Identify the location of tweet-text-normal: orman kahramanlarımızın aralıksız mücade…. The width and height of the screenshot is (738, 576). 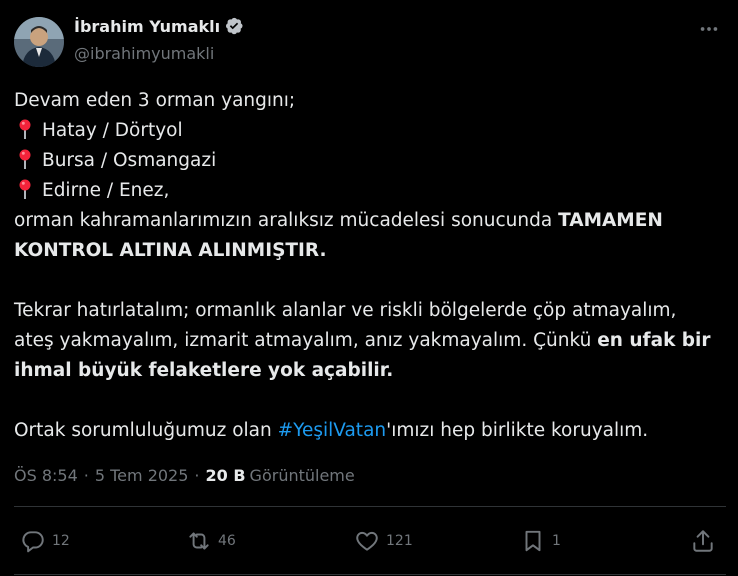
(286, 220).